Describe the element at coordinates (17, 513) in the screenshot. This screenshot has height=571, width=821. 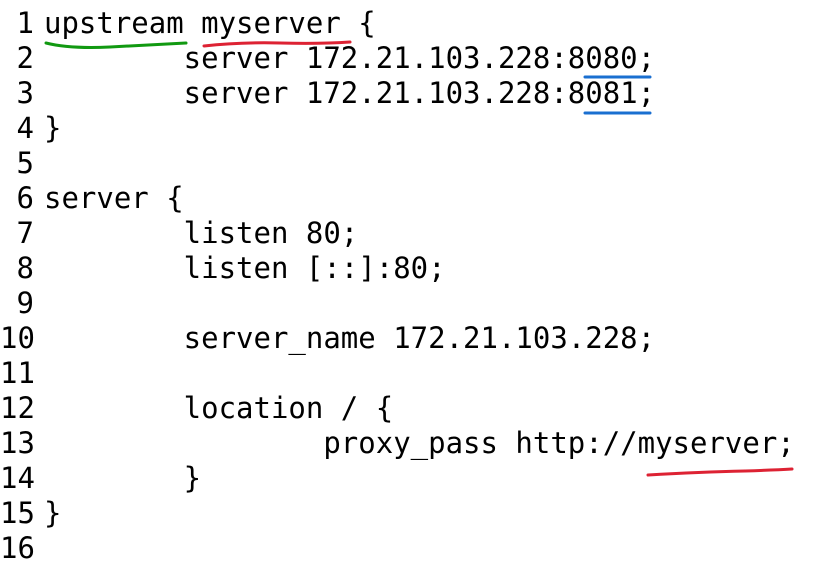
I see `line-number: 15` at that location.